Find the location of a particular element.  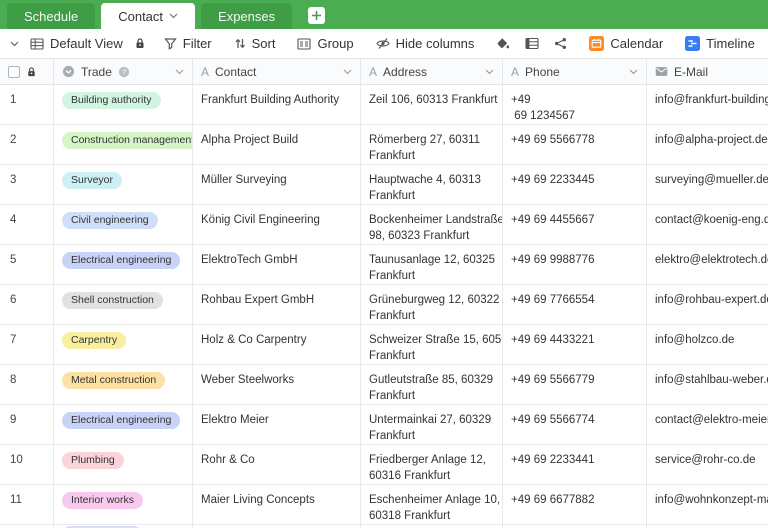

row-number-cell: 4 is located at coordinates (27, 224).